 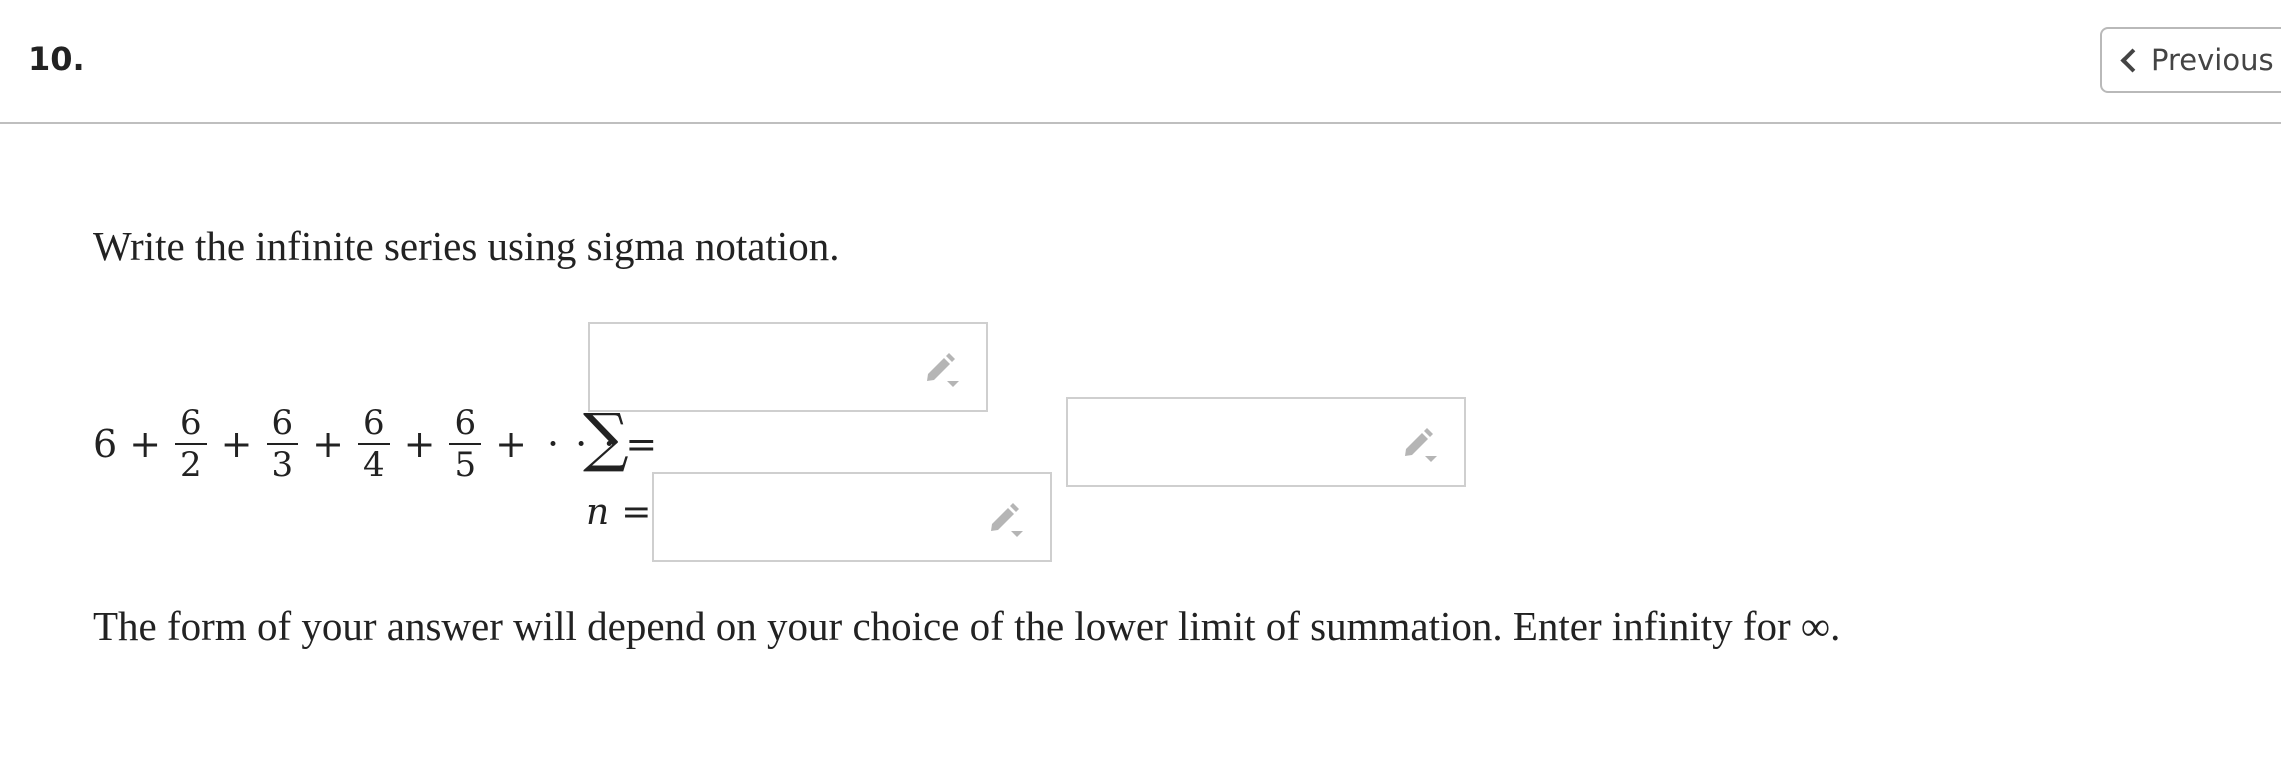 I want to click on lower-limit-input, so click(x=852, y=517).